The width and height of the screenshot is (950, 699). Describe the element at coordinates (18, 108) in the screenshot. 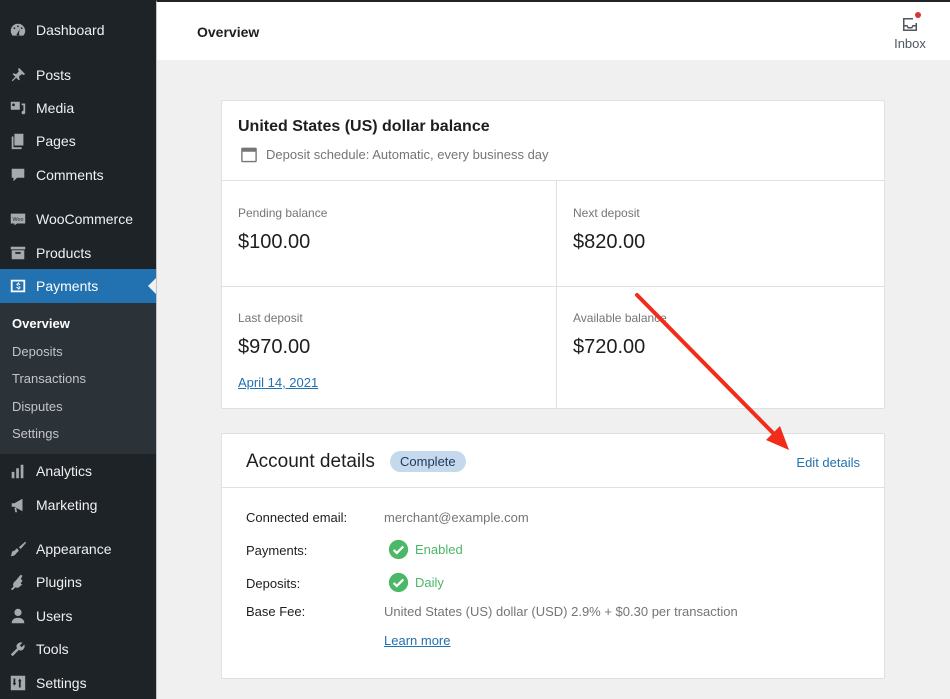

I see `media-icon` at that location.